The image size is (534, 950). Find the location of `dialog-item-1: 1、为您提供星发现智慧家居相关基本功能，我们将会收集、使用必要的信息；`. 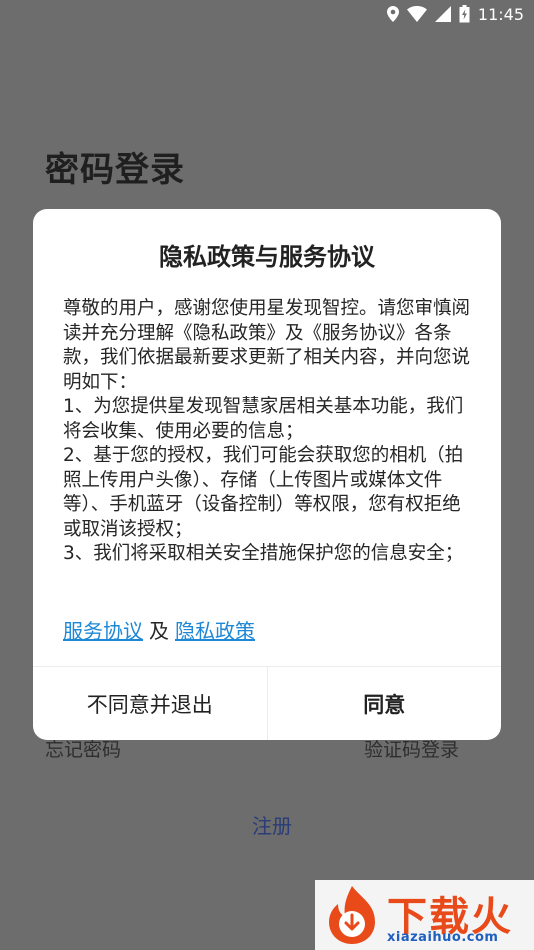

dialog-item-1: 1、为您提供星发现智慧家居相关基本功能，我们将会收集、使用必要的信息； is located at coordinates (263, 419).